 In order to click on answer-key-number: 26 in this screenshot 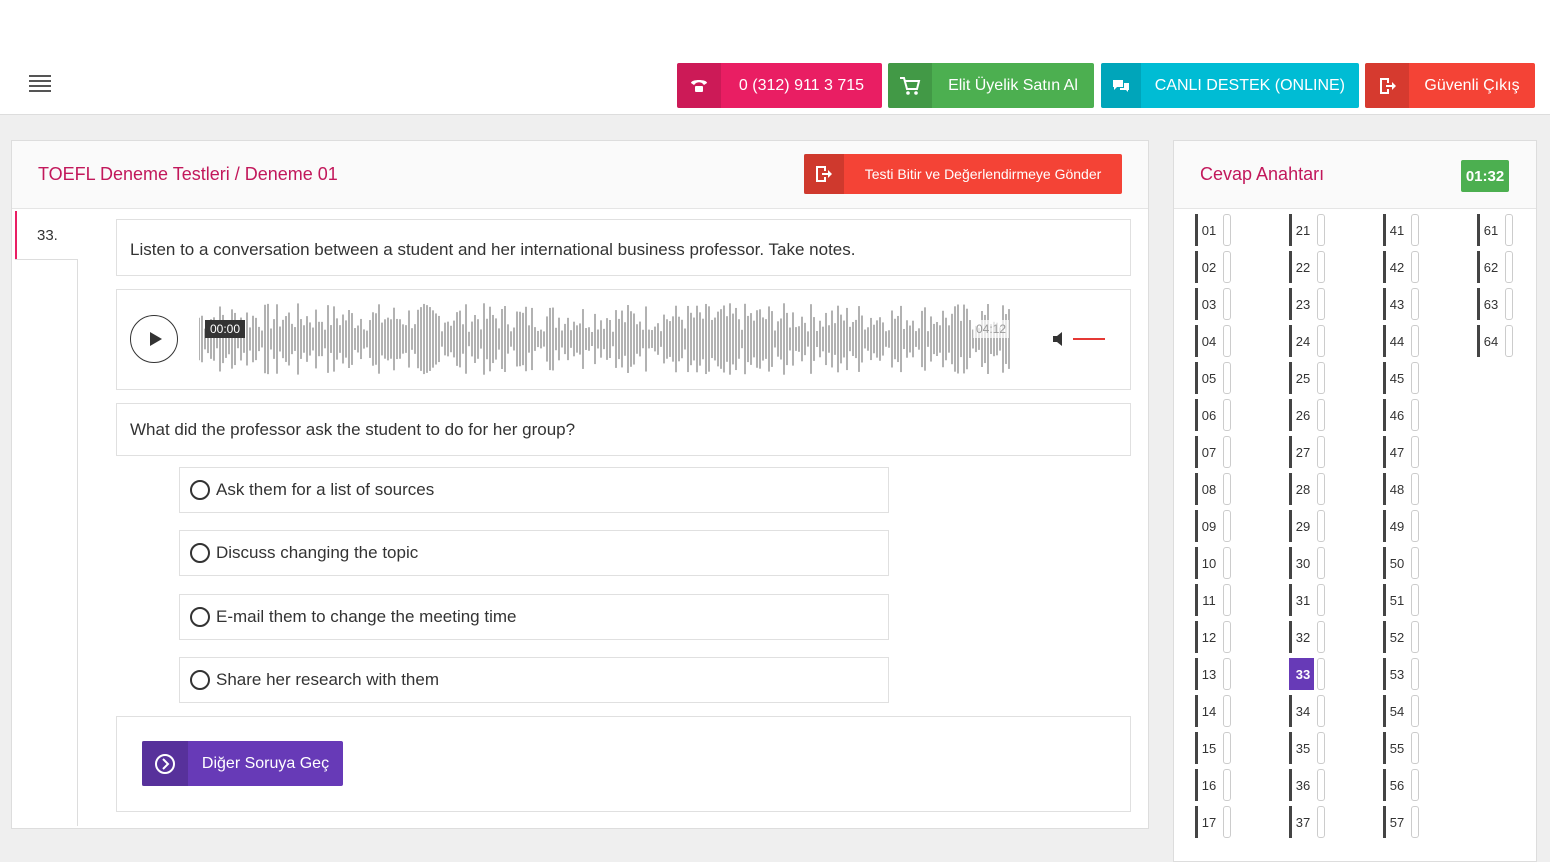, I will do `click(1301, 415)`.